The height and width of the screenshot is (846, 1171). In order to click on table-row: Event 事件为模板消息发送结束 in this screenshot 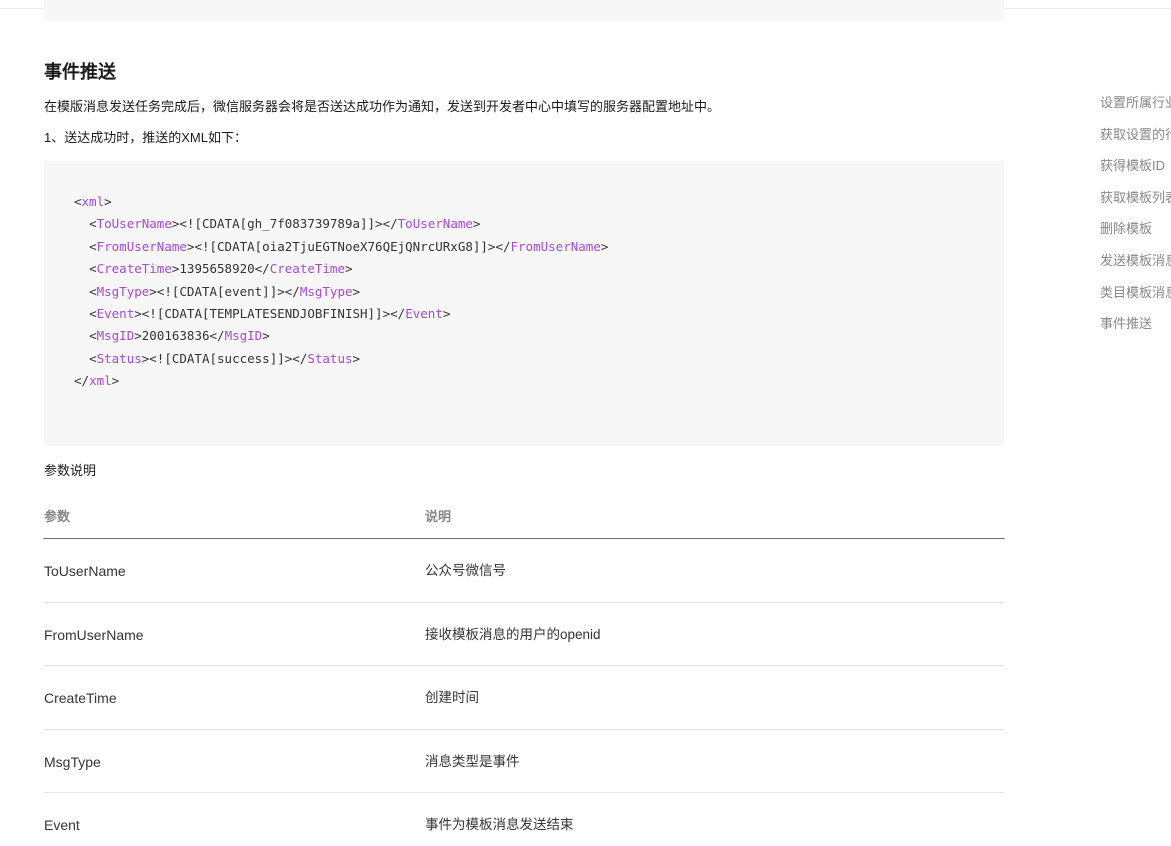, I will do `click(524, 819)`.